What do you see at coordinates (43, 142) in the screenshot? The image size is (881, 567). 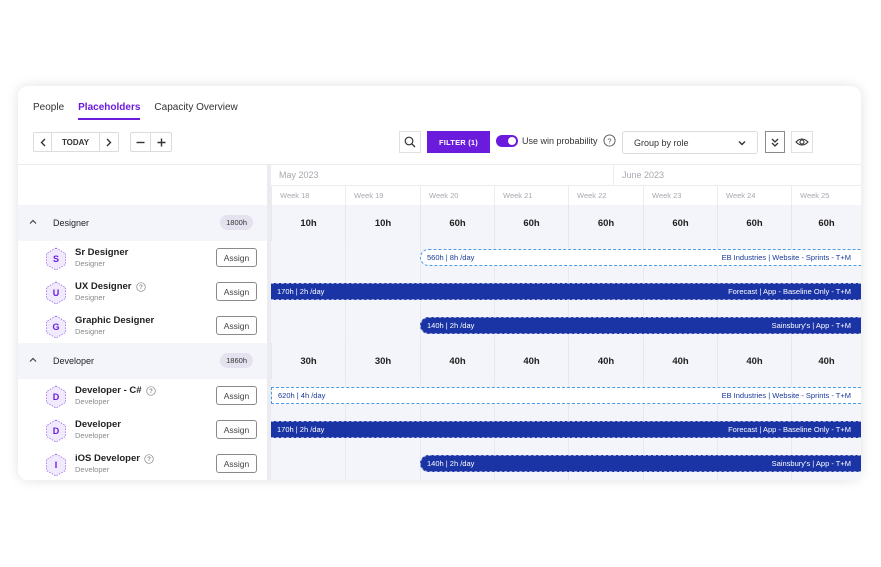 I see `previous-button` at bounding box center [43, 142].